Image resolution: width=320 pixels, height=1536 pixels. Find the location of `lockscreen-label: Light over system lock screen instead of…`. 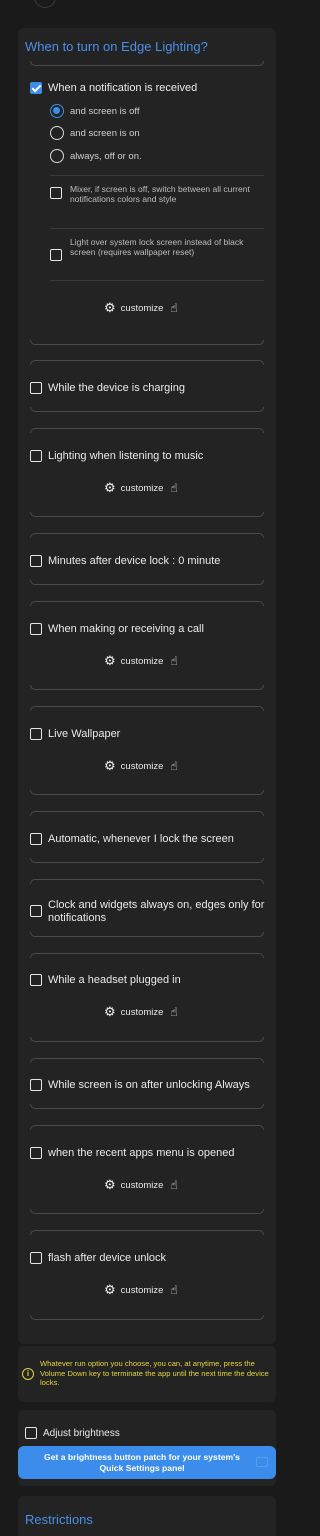

lockscreen-label: Light over system lock screen instead of… is located at coordinates (157, 247).